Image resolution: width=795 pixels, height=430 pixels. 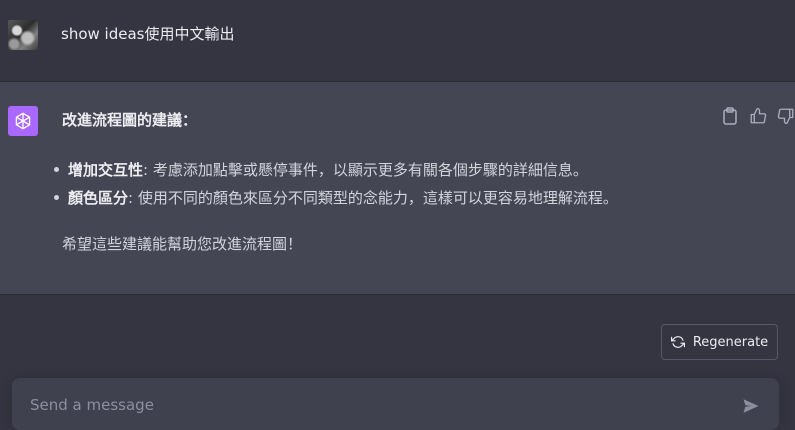 I want to click on user-avatar, so click(x=23, y=35).